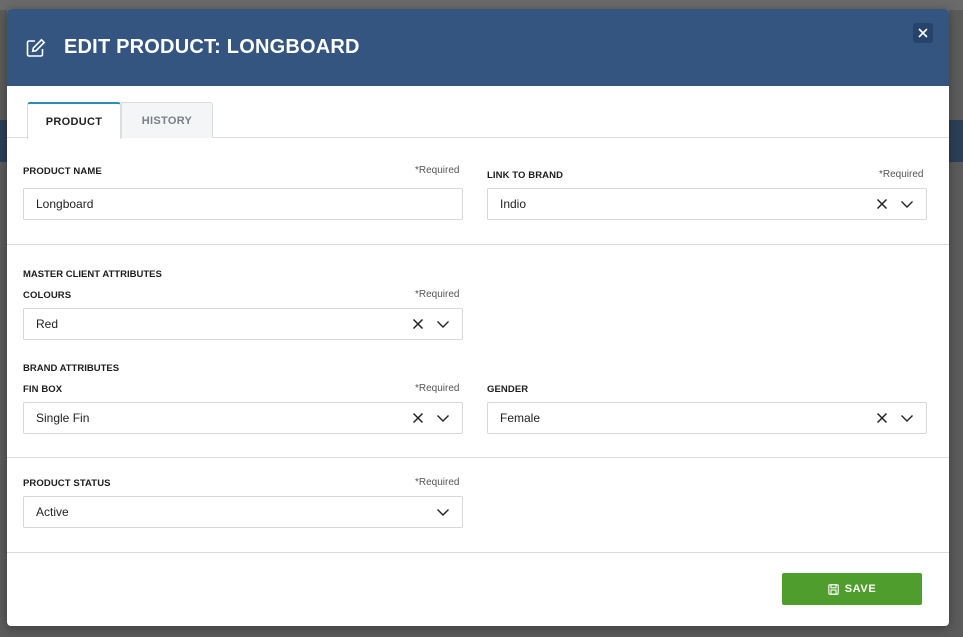 The height and width of the screenshot is (637, 963). Describe the element at coordinates (437, 482) in the screenshot. I see `product-status-required: *Required` at that location.